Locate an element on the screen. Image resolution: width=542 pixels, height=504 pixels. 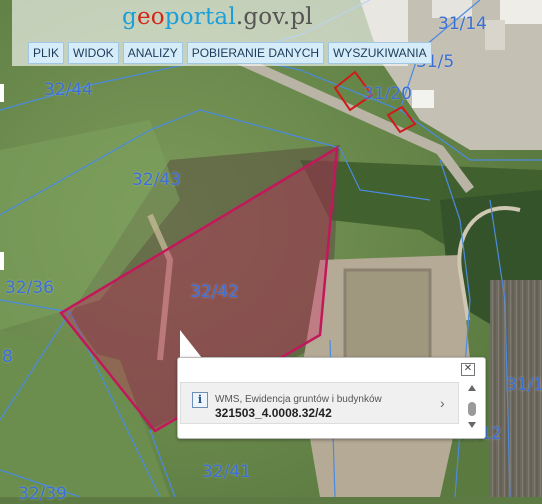
popup-pointer is located at coordinates (191, 344).